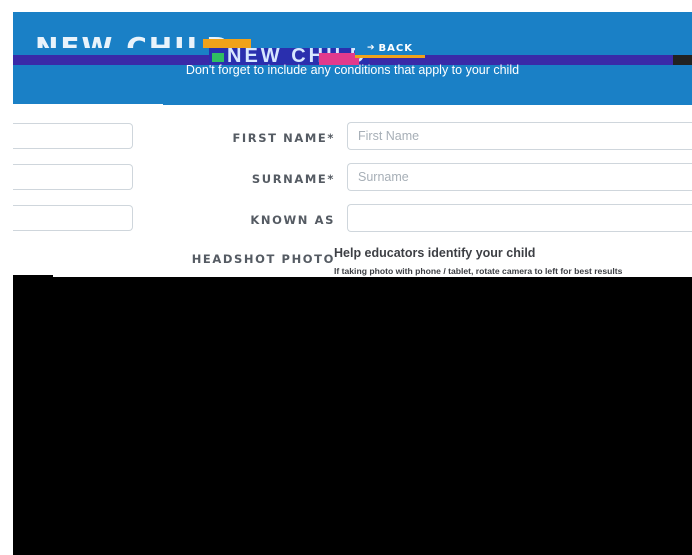  Describe the element at coordinates (88, 105) in the screenshot. I see `banner-divider` at that location.